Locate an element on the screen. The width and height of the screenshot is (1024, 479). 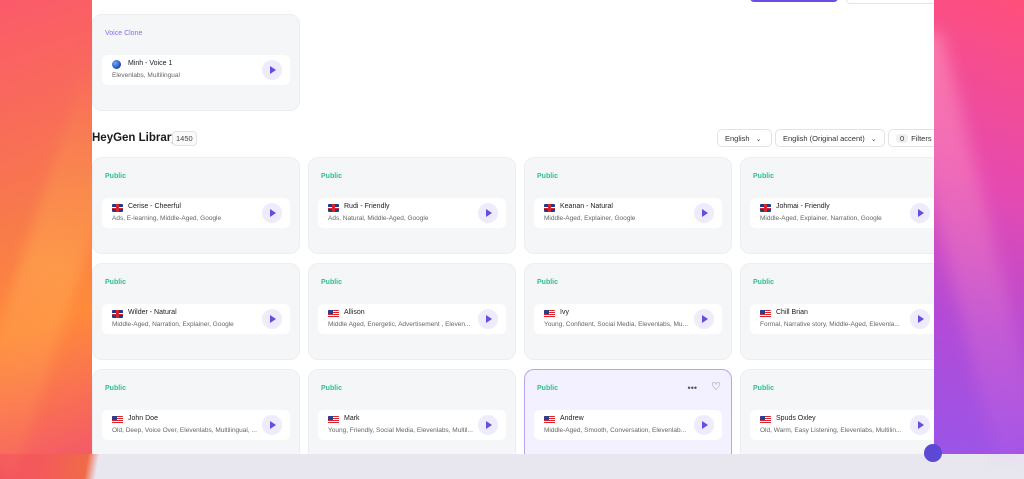
background-right is located at coordinates (979, 227).